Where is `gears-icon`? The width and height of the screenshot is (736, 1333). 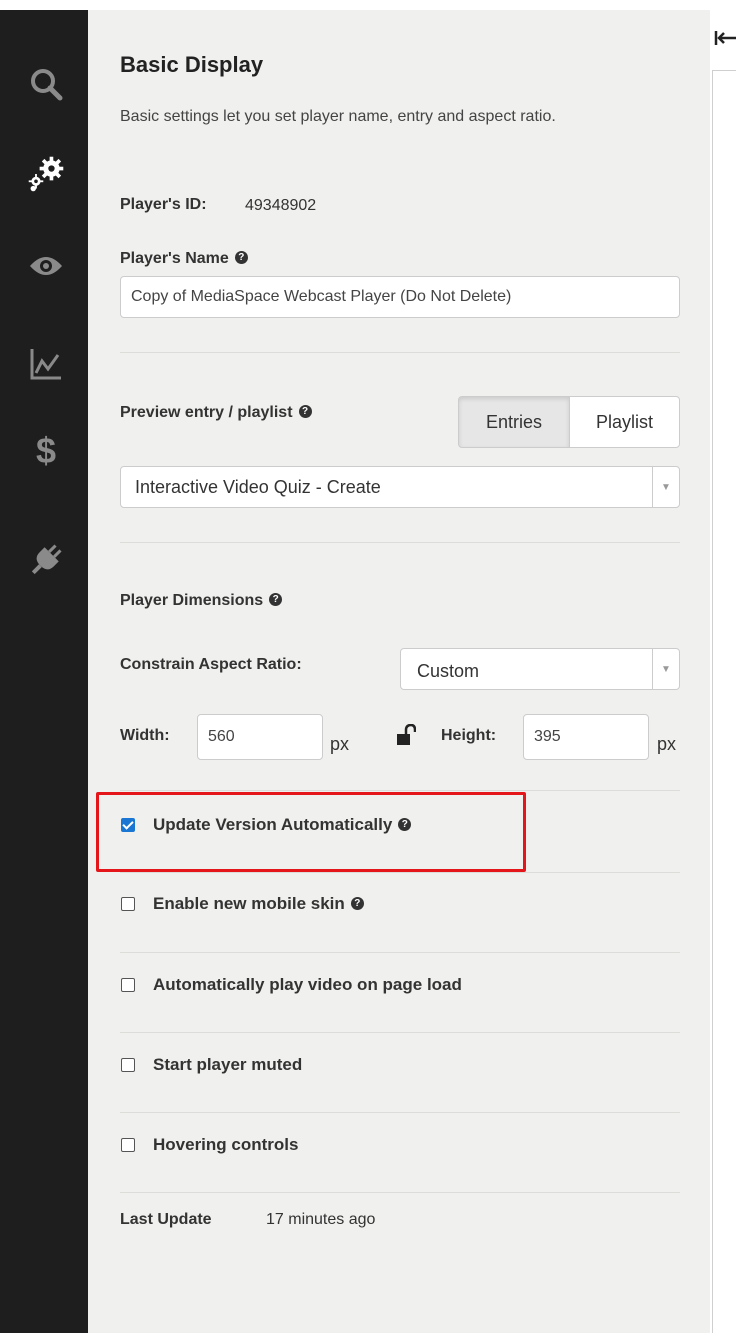 gears-icon is located at coordinates (46, 174).